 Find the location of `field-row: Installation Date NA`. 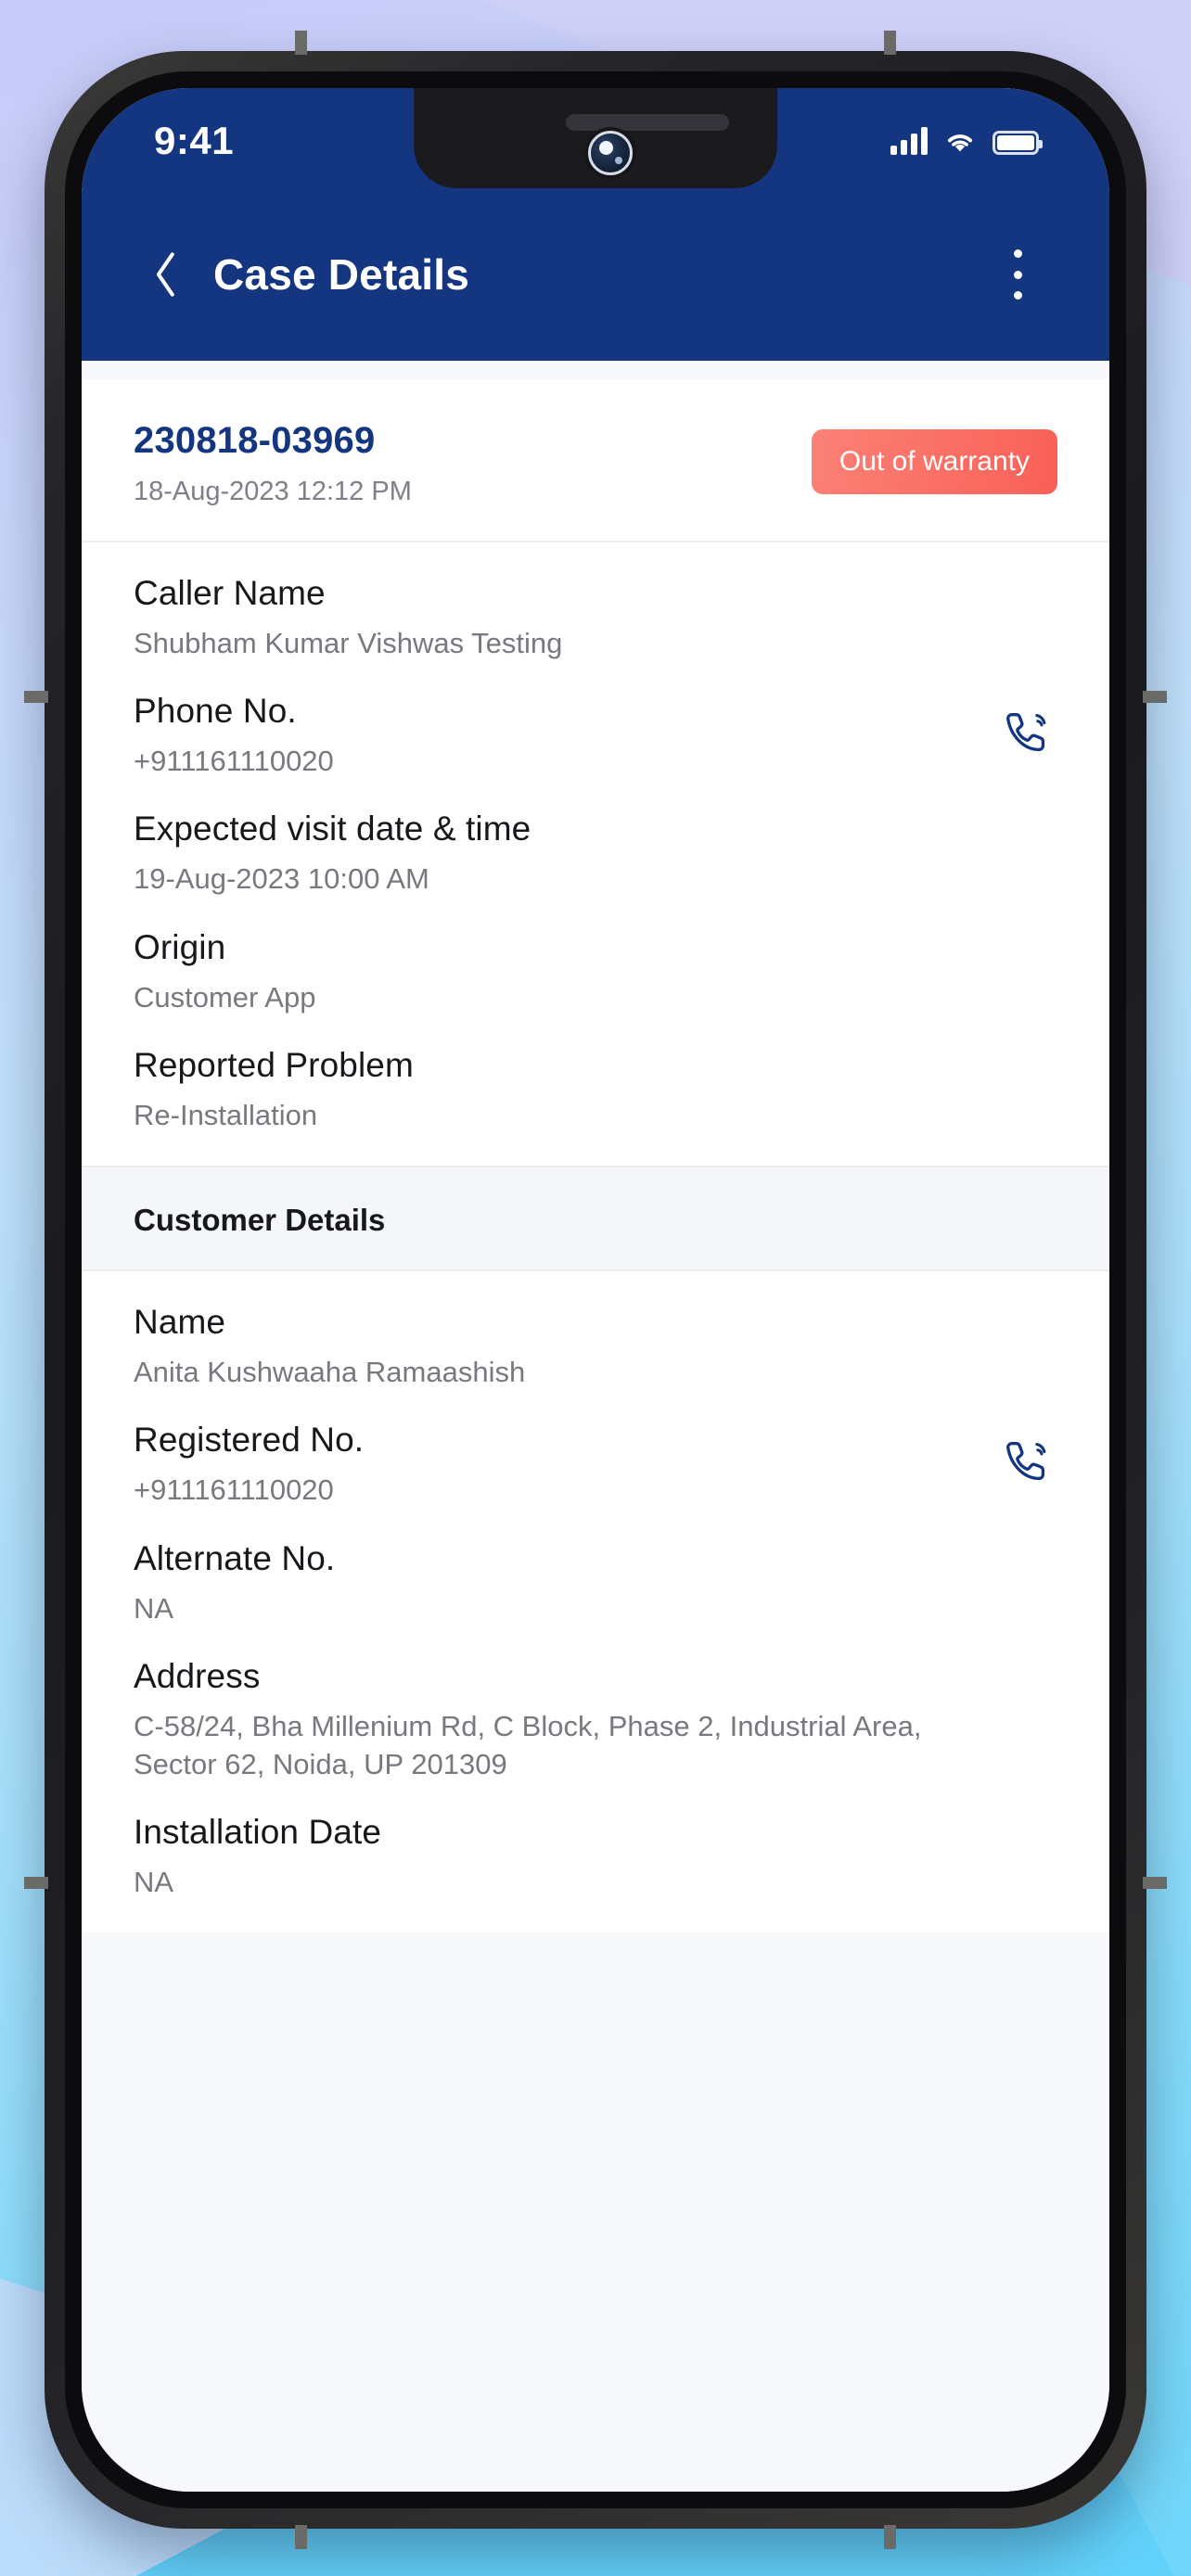

field-row: Installation Date NA is located at coordinates (595, 1846).